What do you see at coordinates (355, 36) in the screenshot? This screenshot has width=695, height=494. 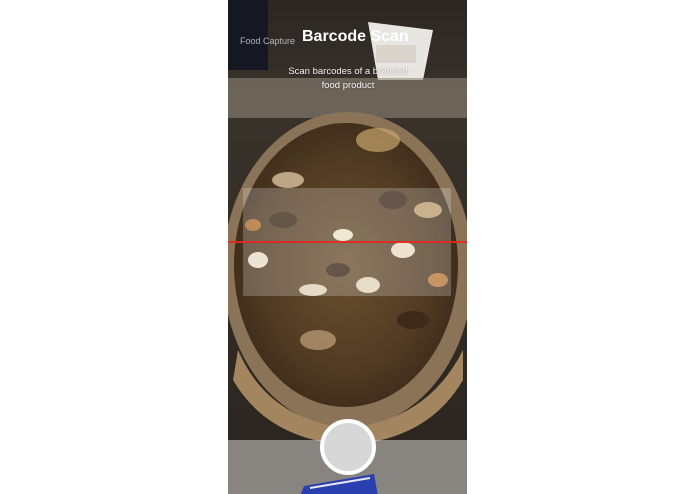 I see `page-title: Barcode Scan` at bounding box center [355, 36].